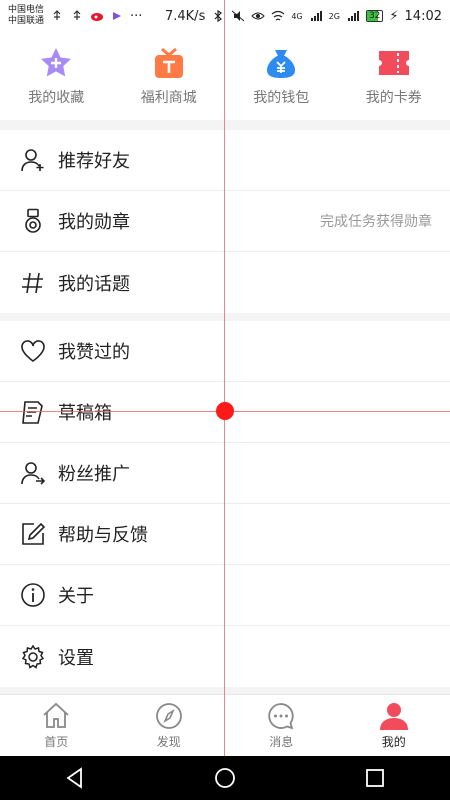 This screenshot has height=800, width=450. What do you see at coordinates (94, 474) in the screenshot?
I see `menu-item-label: 粉丝推广` at bounding box center [94, 474].